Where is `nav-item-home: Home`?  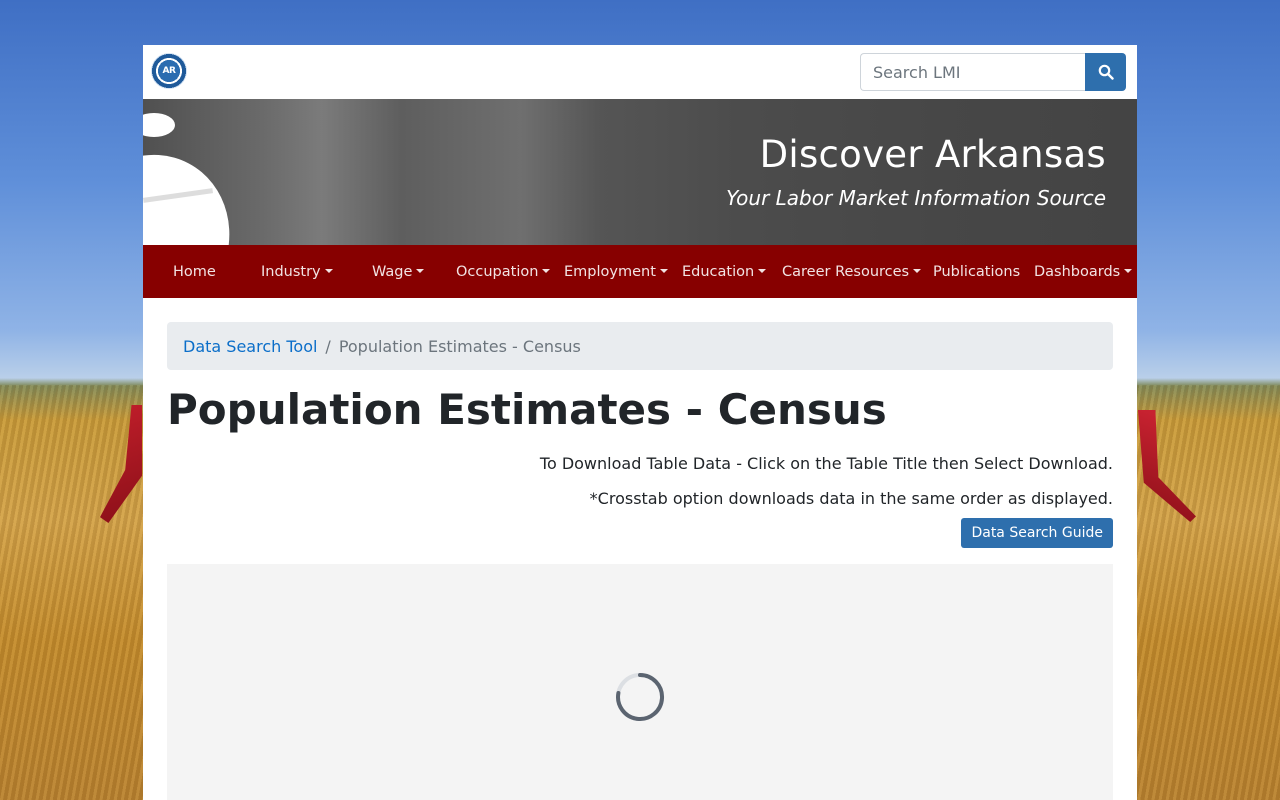
nav-item-home: Home is located at coordinates (194, 271).